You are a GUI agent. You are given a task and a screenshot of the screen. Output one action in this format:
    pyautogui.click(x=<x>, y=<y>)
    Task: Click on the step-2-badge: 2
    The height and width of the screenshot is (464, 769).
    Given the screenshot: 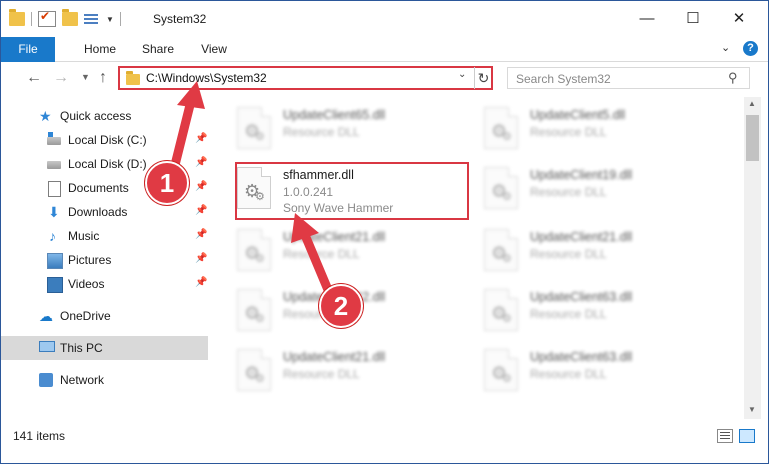 What is the action you would take?
    pyautogui.click(x=341, y=306)
    